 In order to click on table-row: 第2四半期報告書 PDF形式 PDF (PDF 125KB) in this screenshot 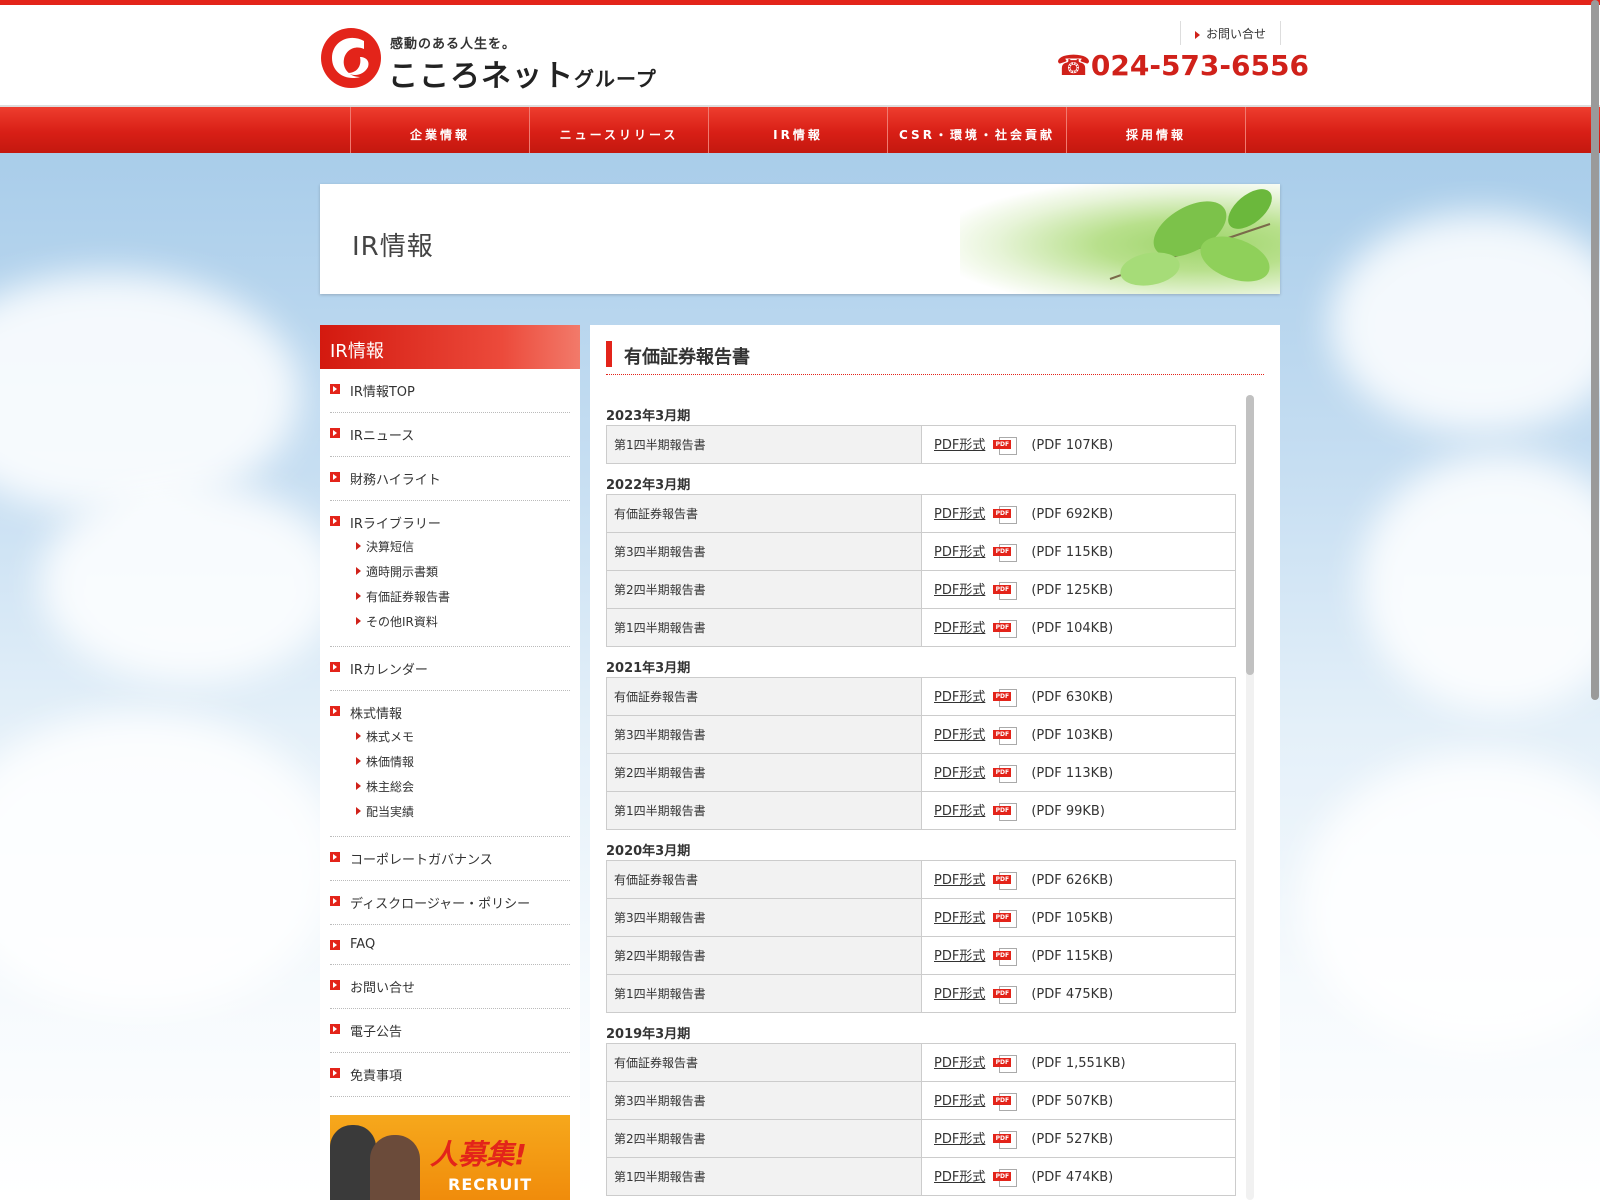, I will do `click(921, 589)`.